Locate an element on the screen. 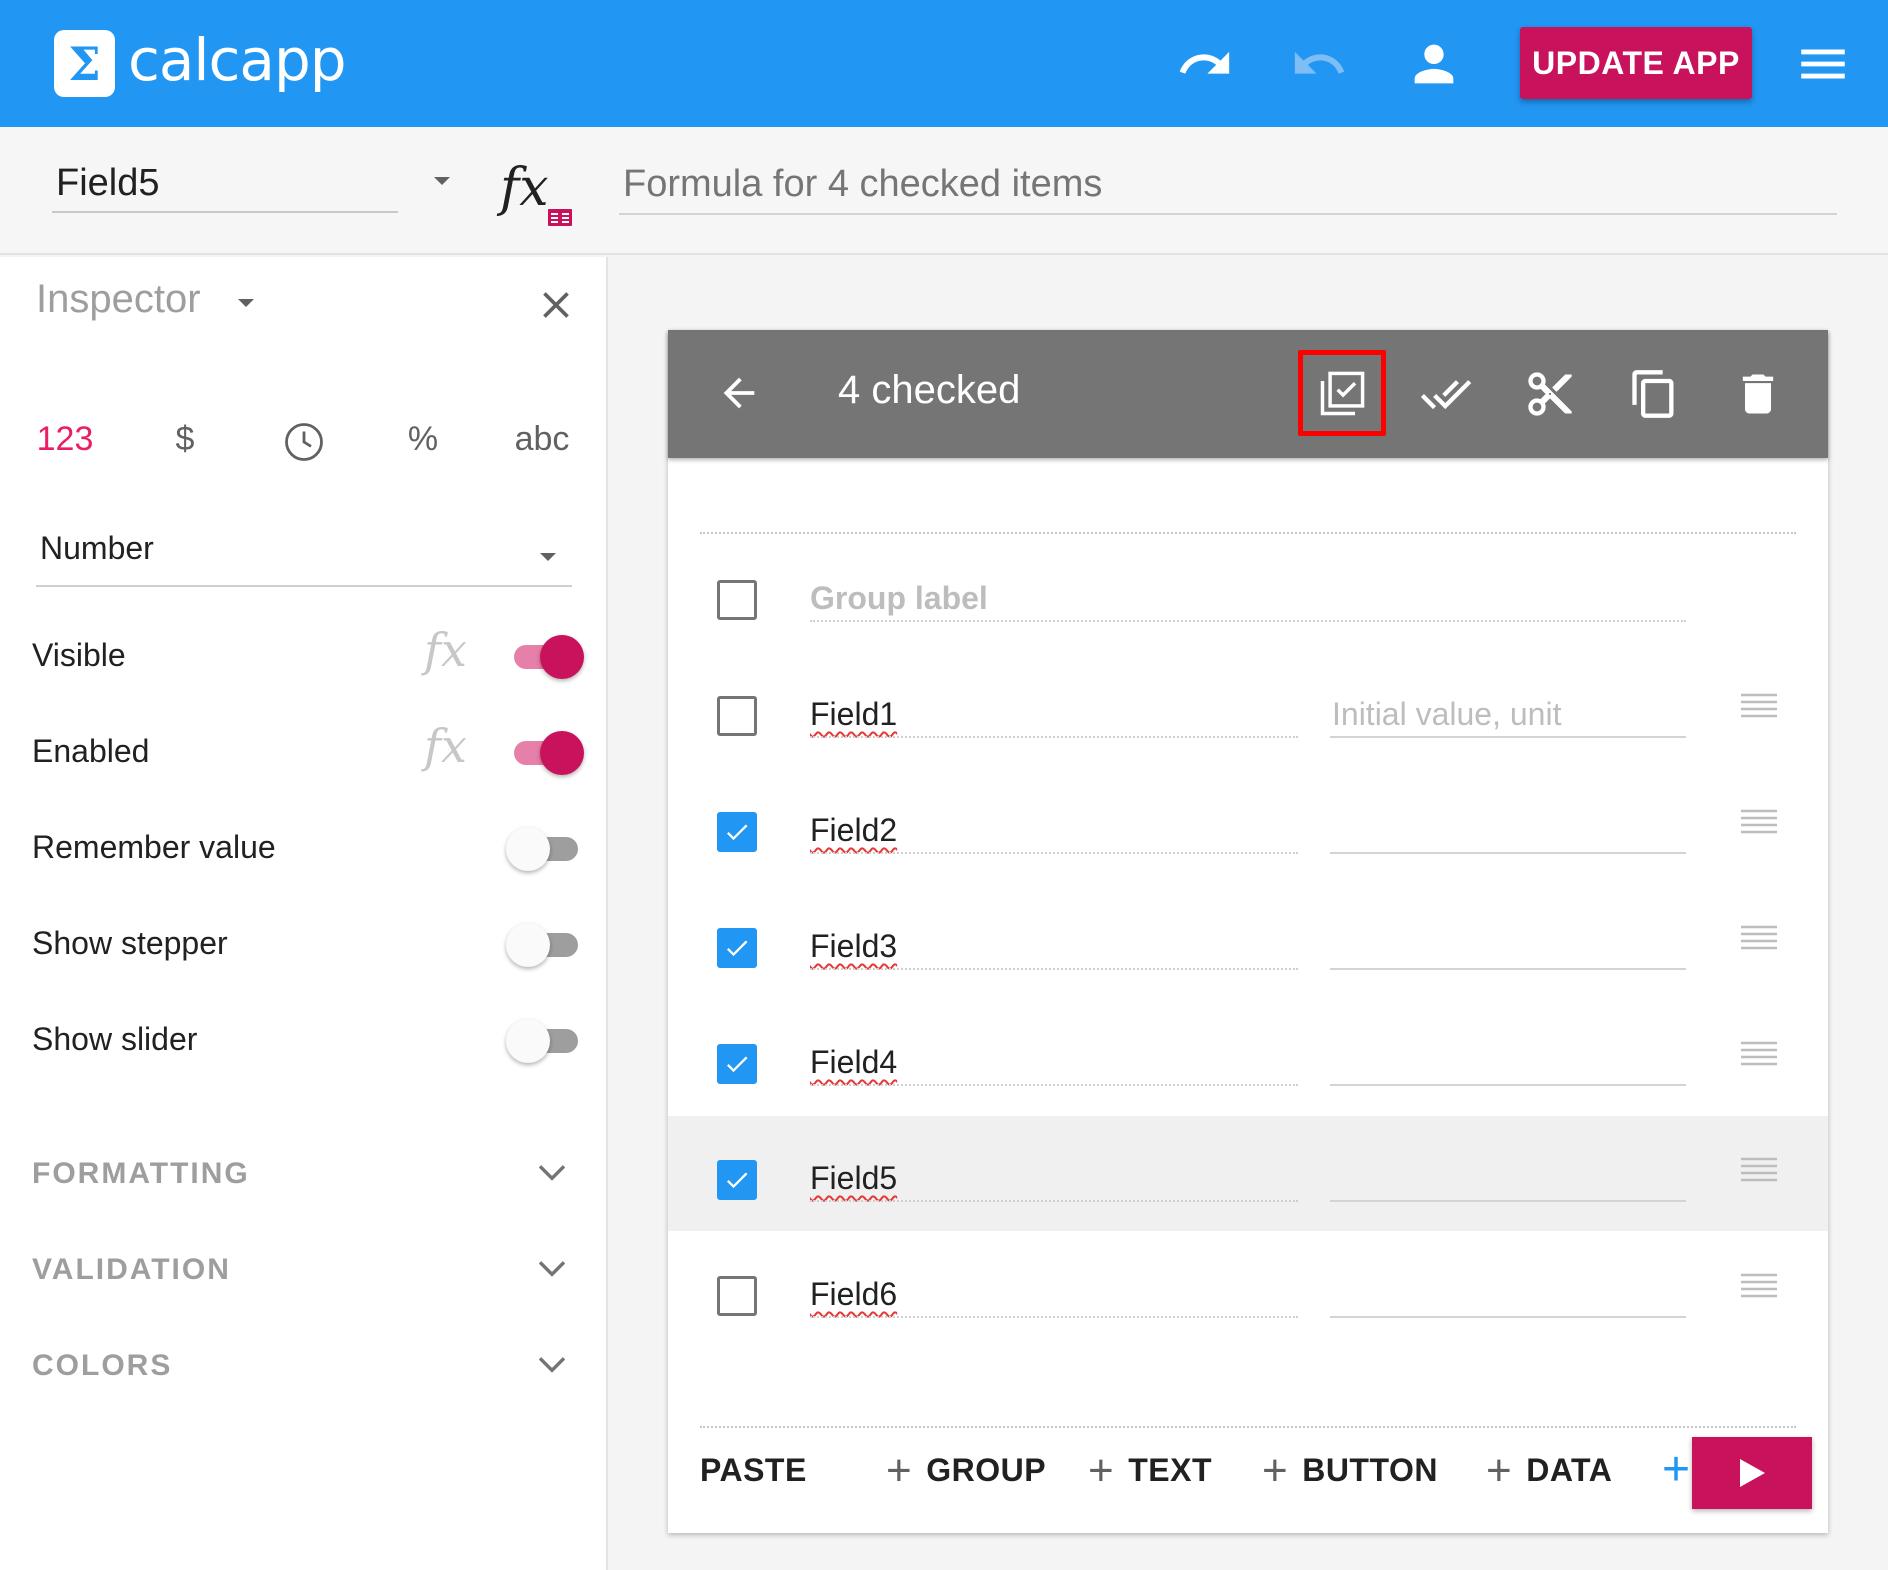 This screenshot has width=1888, height=1570. type-number-button: 123 is located at coordinates (65, 439).